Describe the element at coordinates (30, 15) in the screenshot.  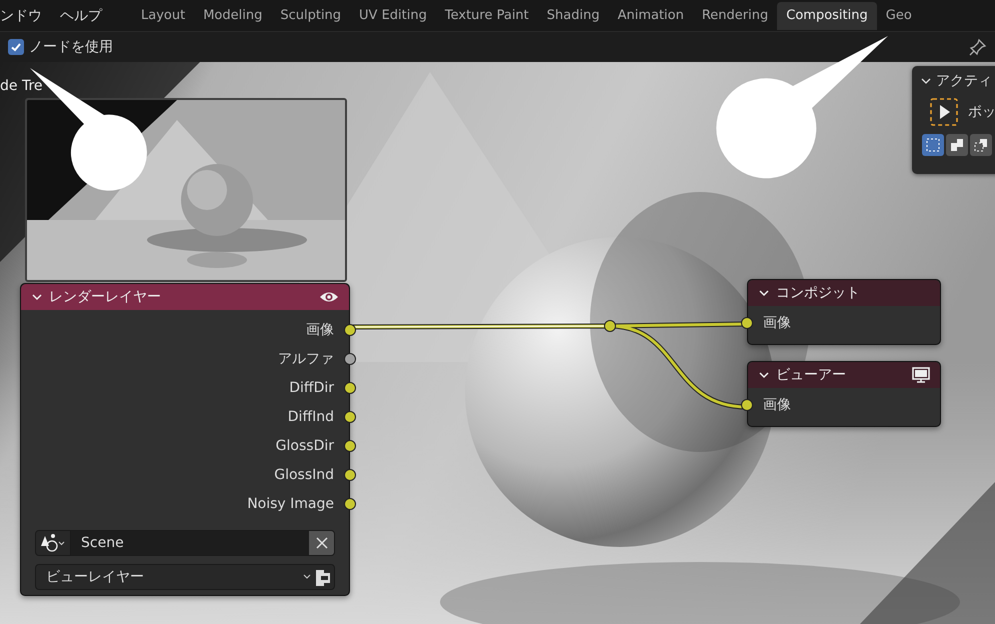
I see `menu-item: ンドウ` at that location.